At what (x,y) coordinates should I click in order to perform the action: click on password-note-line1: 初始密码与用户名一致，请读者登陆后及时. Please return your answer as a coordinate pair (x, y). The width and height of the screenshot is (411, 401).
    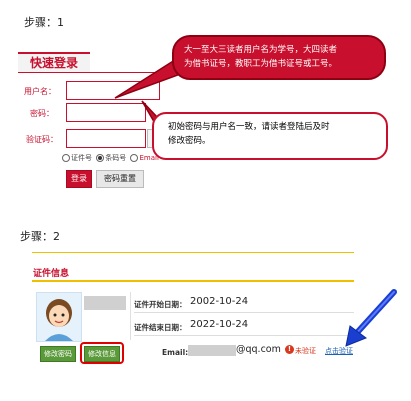
    Looking at the image, I should click on (249, 127).